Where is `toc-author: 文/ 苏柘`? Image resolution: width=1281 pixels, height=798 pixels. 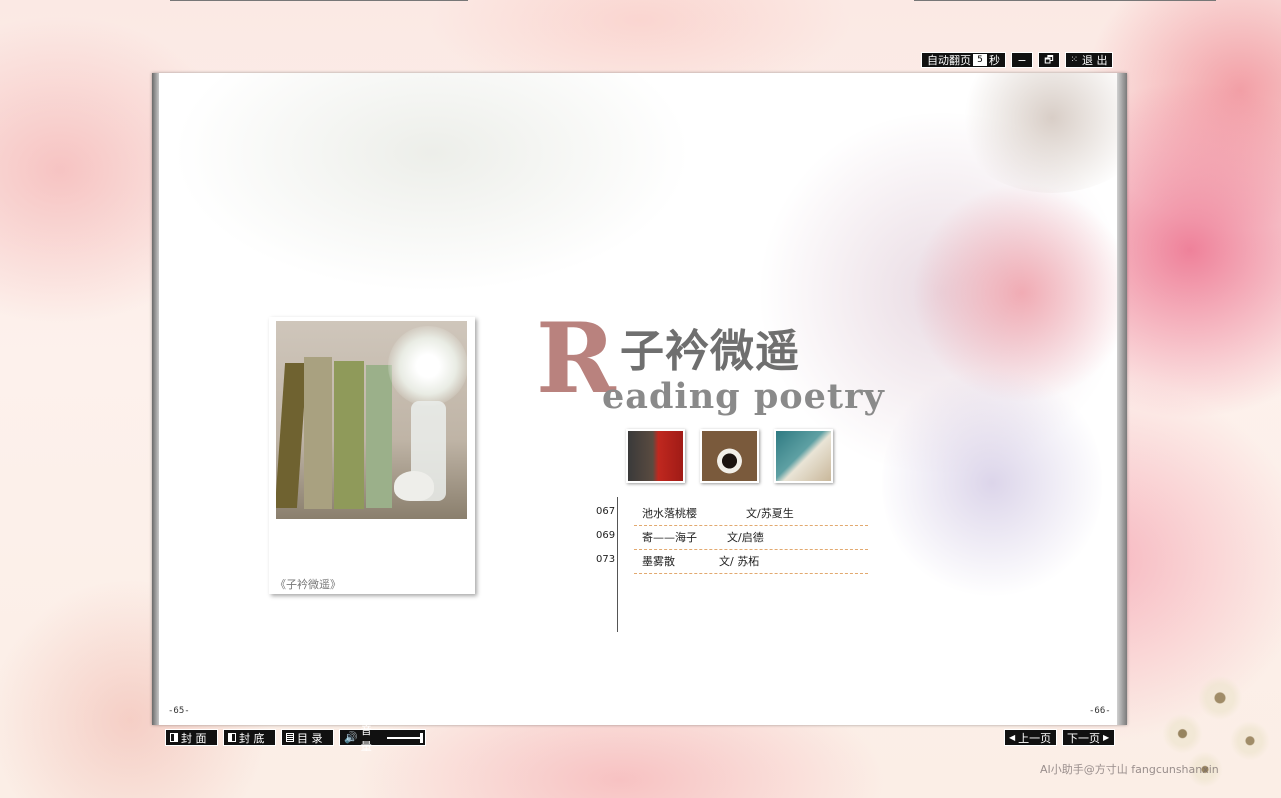
toc-author: 文/ 苏柘 is located at coordinates (739, 561).